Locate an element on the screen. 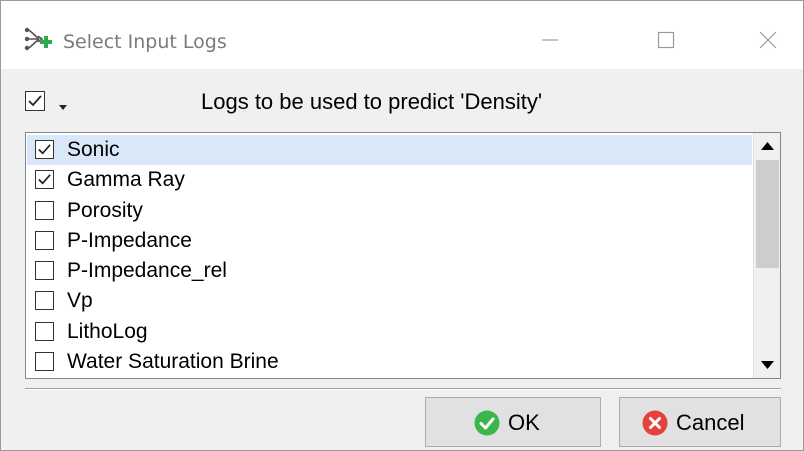 The width and height of the screenshot is (804, 451). log-item-p-impedance-rel: P-Impedance_rel is located at coordinates (389, 271).